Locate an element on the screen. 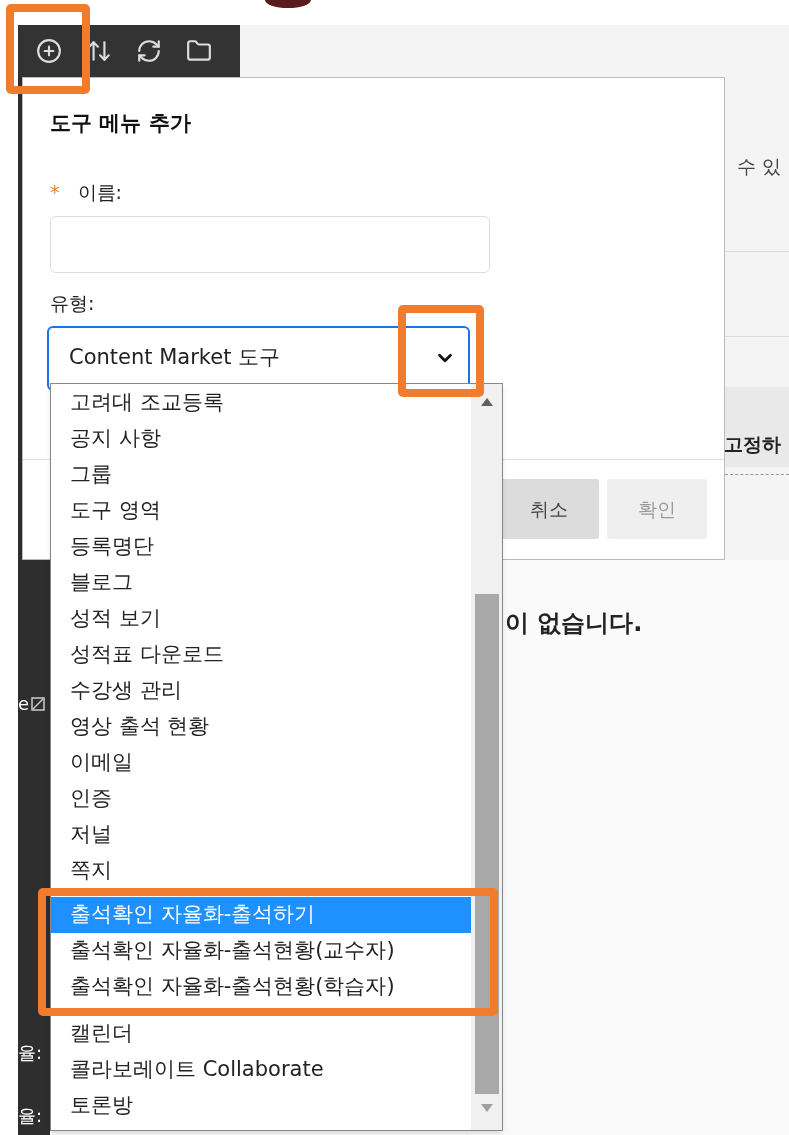  dropdown-option: 캘린더 is located at coordinates (261, 1034).